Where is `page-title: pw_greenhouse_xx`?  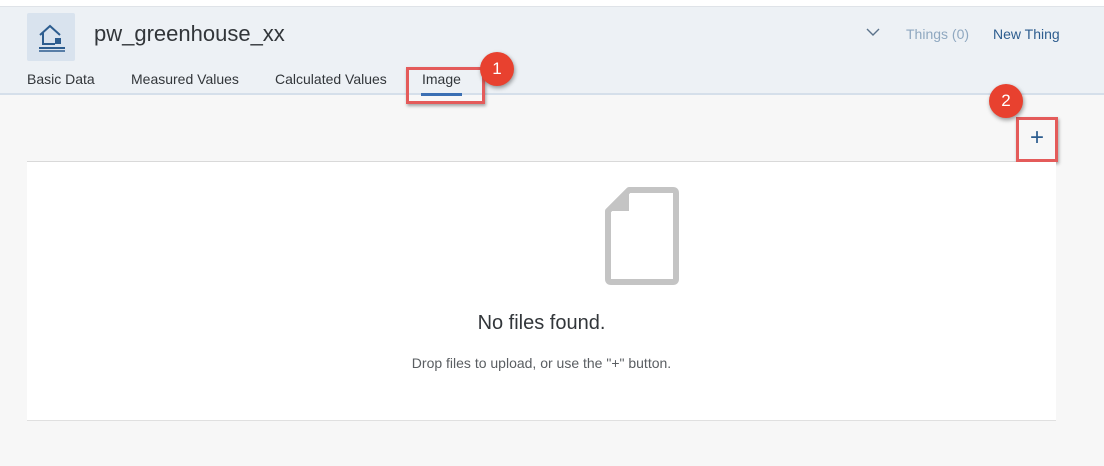 page-title: pw_greenhouse_xx is located at coordinates (189, 33).